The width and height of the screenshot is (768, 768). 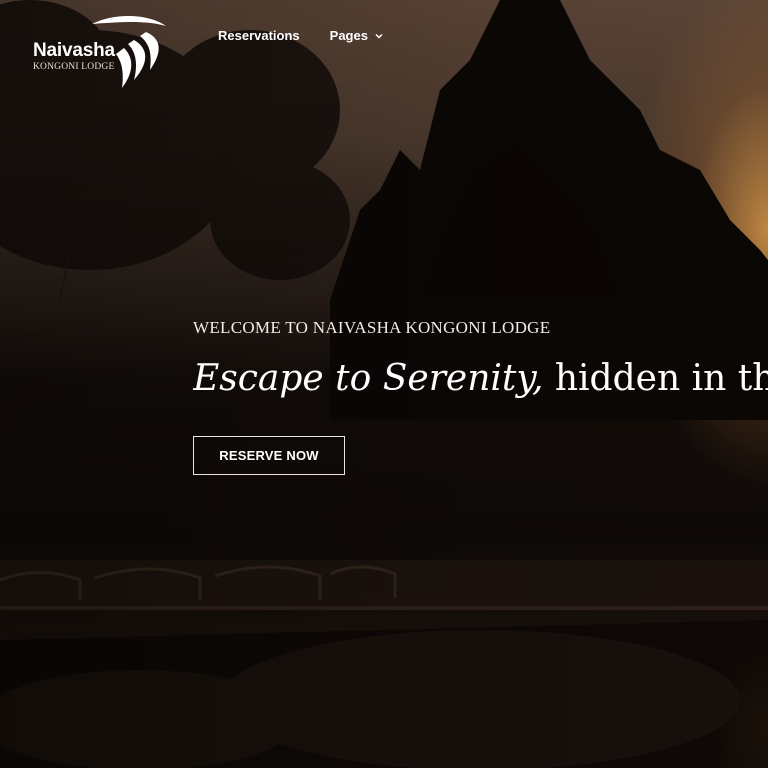 What do you see at coordinates (372, 327) in the screenshot?
I see `hero-eyebrow: WELCOME TO NAIVASHA KONGONI LODGE` at bounding box center [372, 327].